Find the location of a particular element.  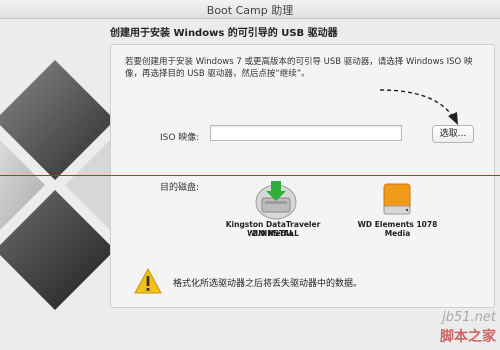

warning-triangle-icon is located at coordinates (148, 281).